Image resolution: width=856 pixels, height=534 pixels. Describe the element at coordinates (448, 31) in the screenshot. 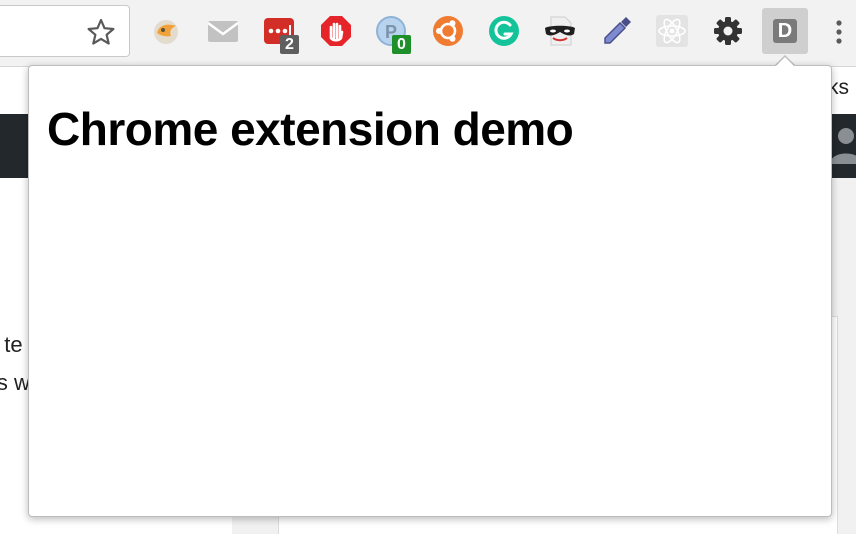

I see `ubuntu-icon` at that location.